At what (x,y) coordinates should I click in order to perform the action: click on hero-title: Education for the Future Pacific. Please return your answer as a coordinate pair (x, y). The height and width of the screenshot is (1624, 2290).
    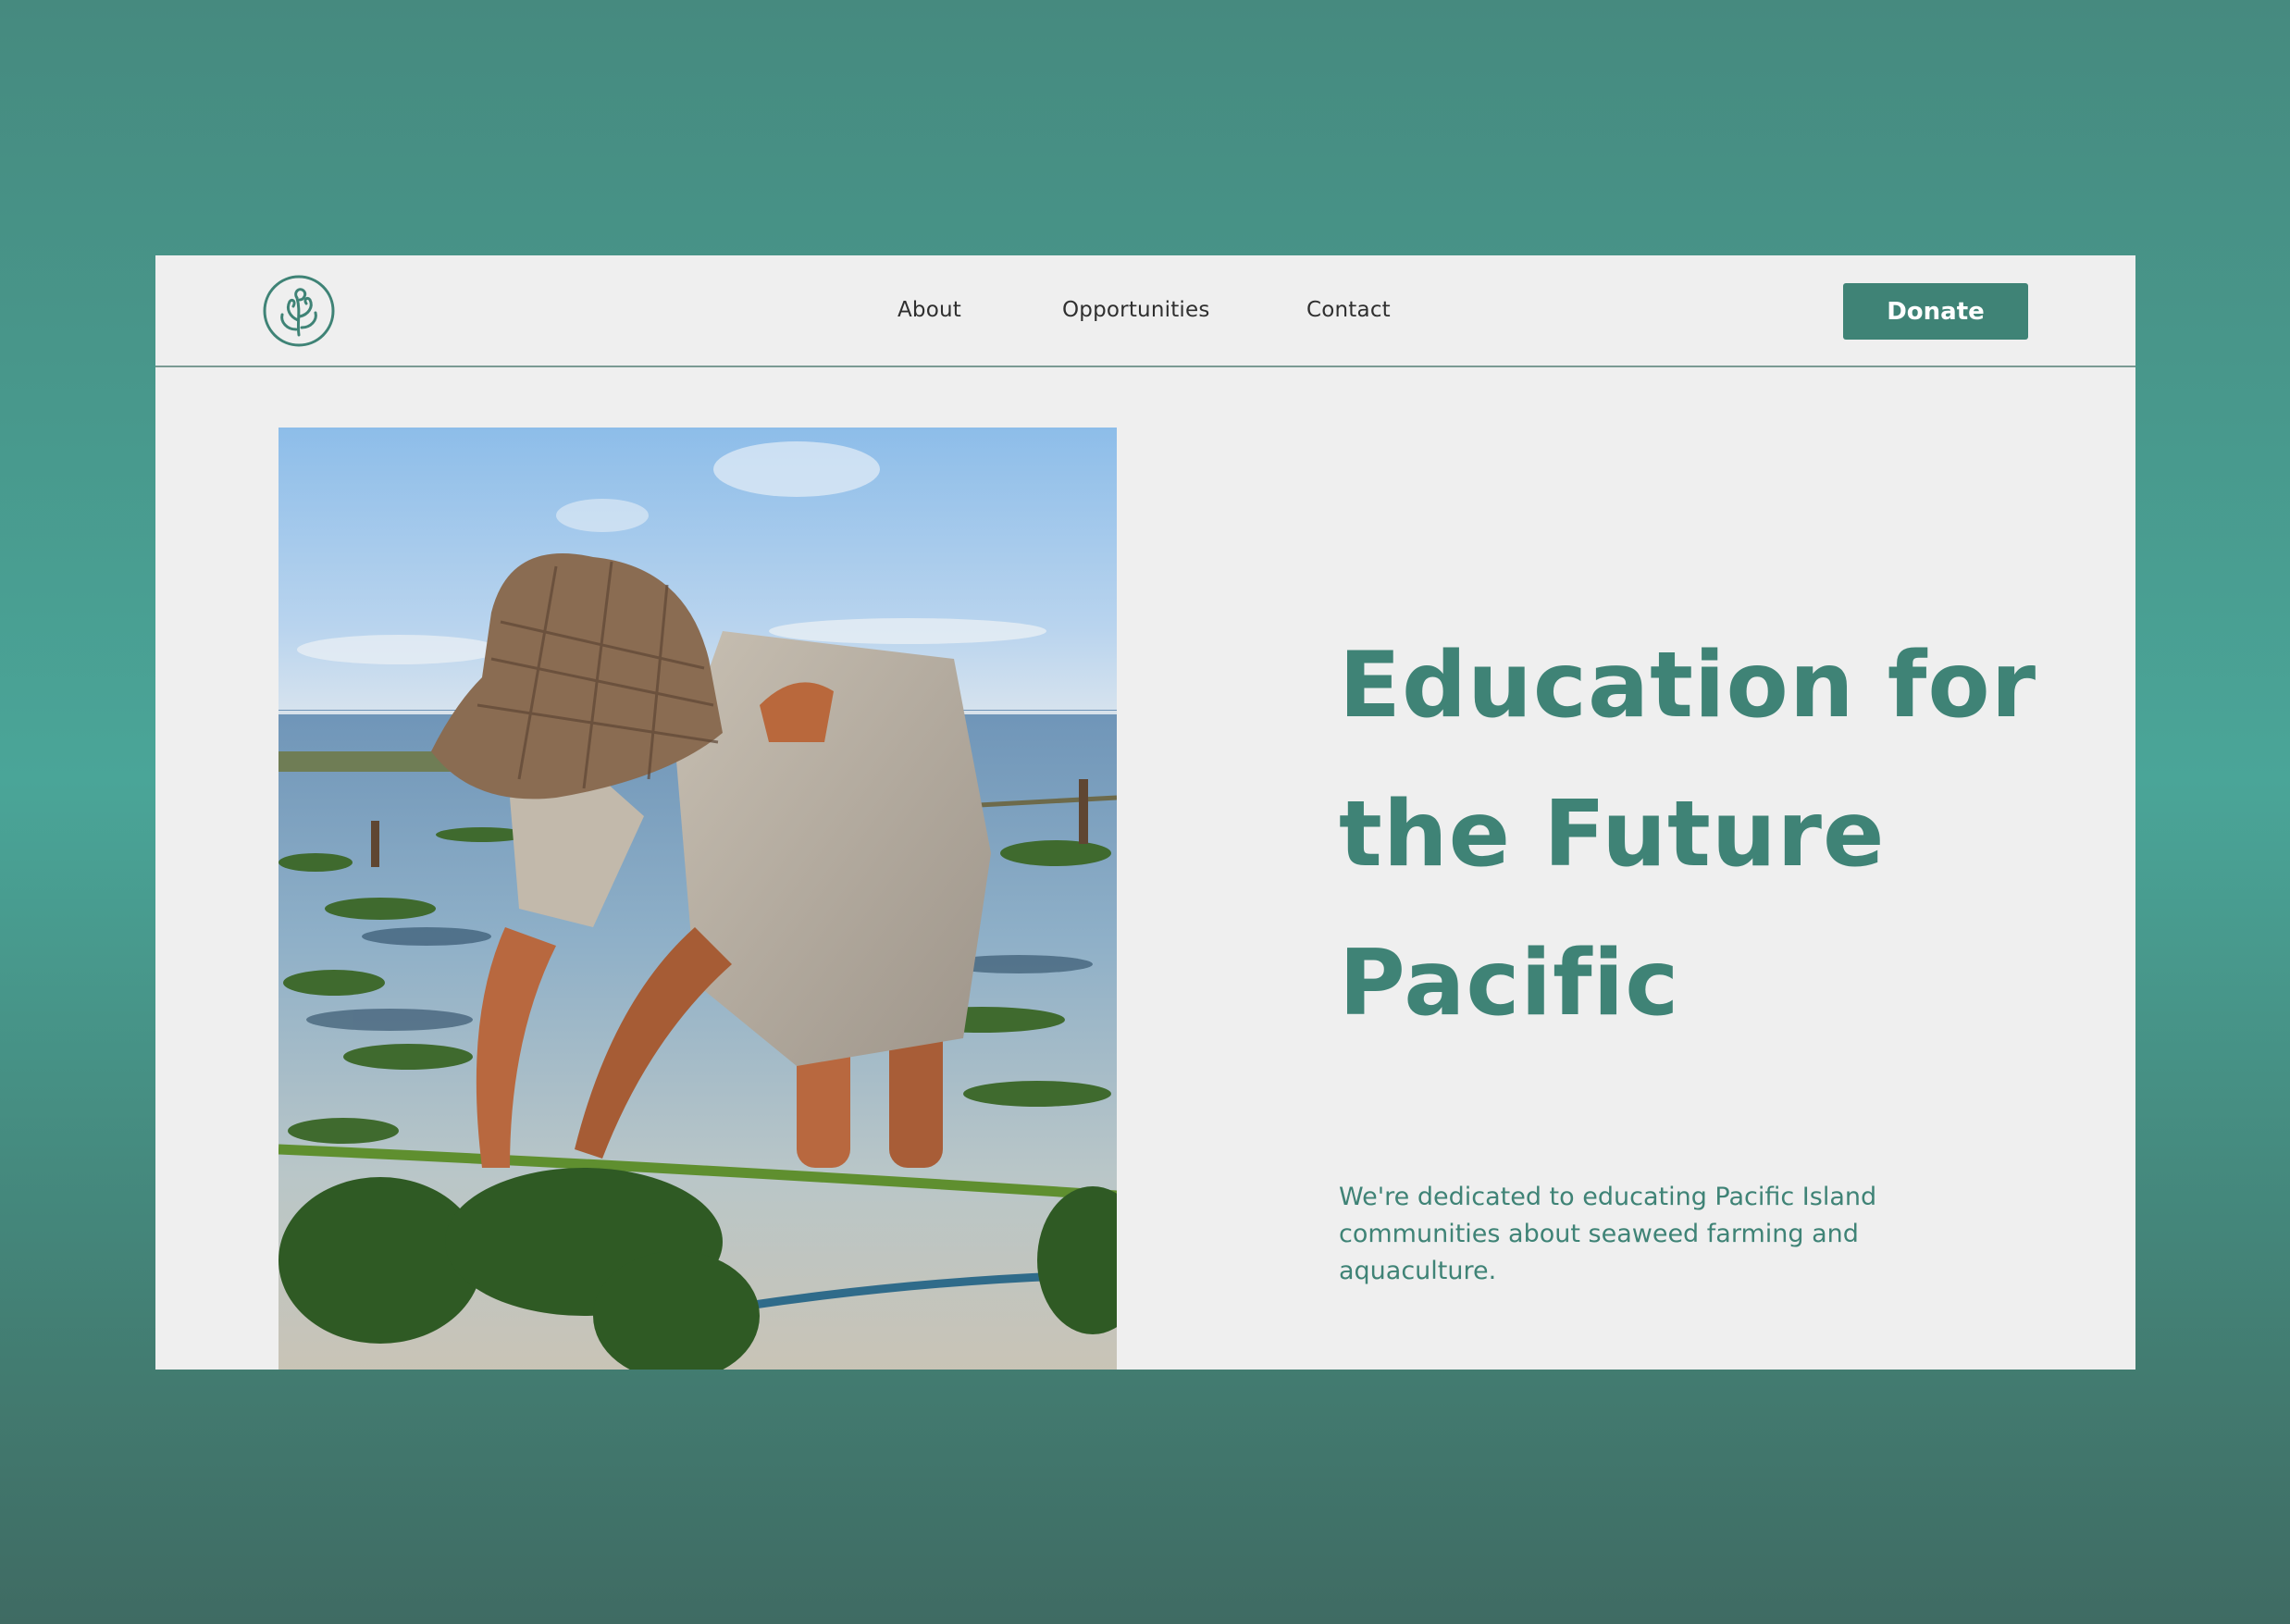
    Looking at the image, I should click on (1709, 835).